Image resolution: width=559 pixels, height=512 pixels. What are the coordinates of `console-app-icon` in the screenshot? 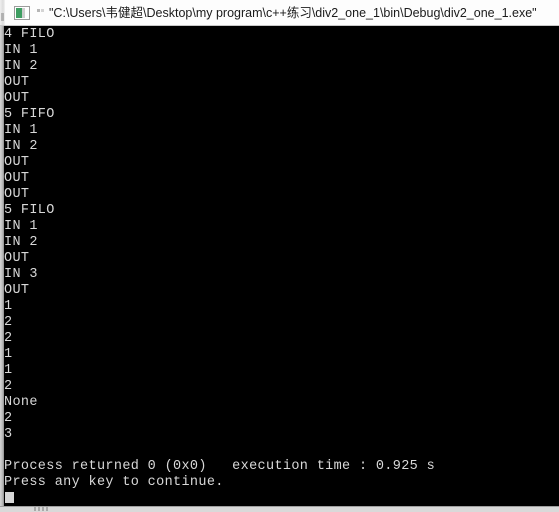 It's located at (22, 12).